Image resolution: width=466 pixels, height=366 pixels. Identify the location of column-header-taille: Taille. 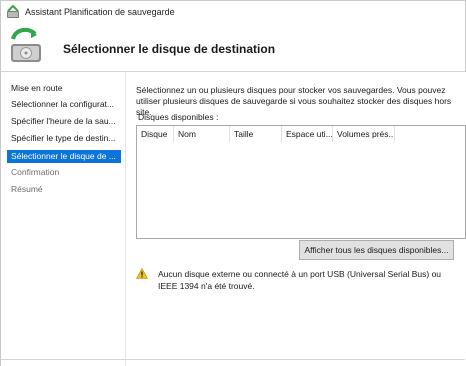
(256, 134).